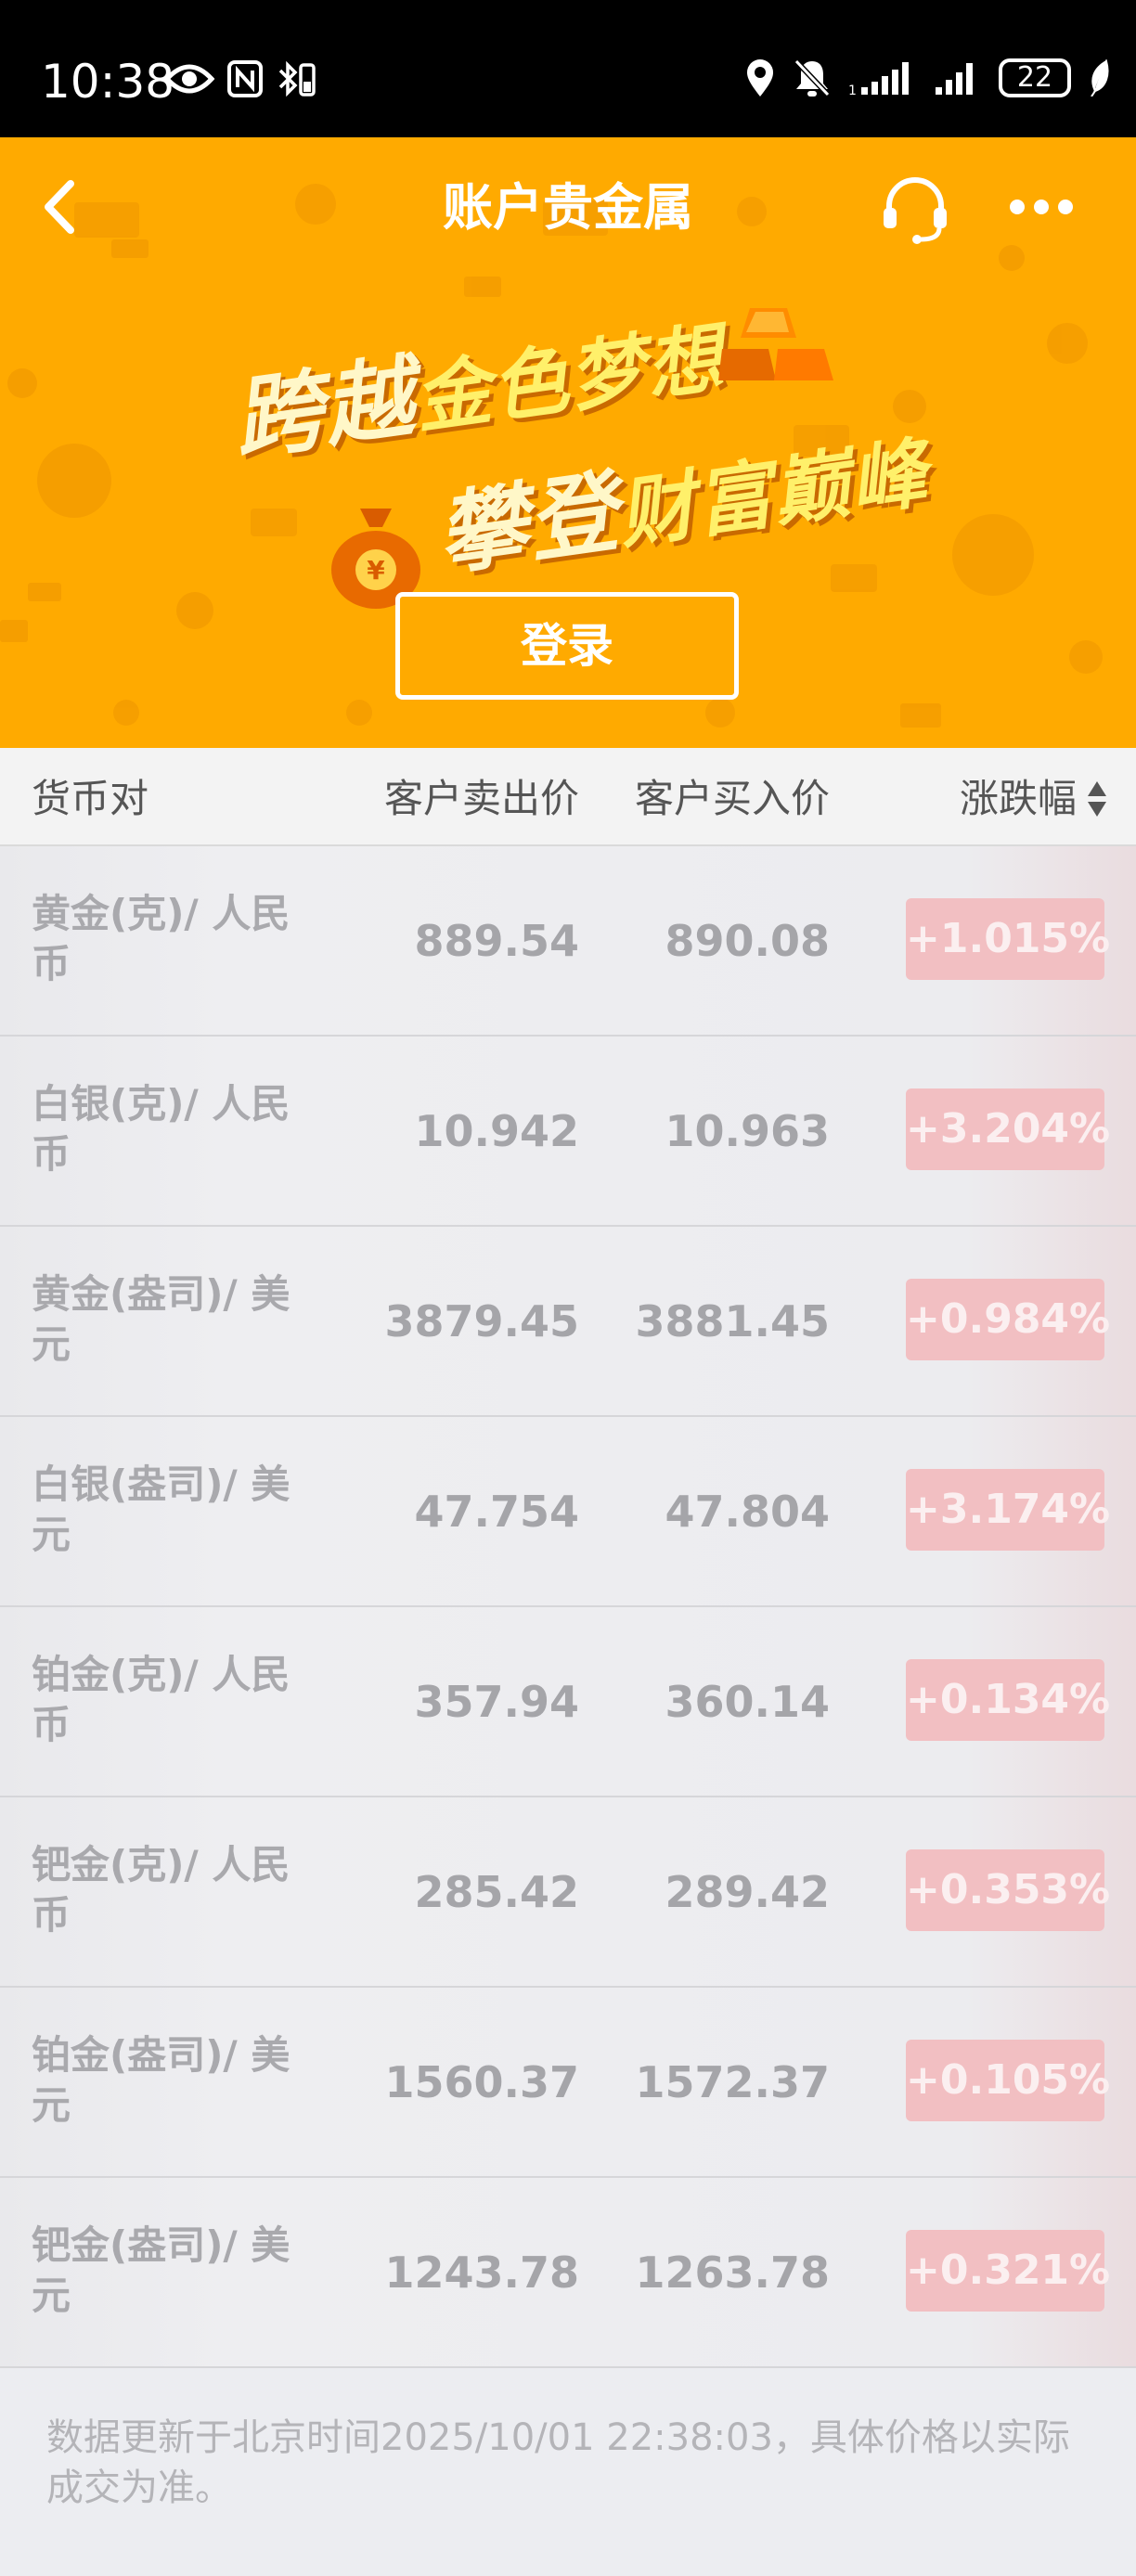 The height and width of the screenshot is (2576, 1136). I want to click on status-time: 10:38, so click(108, 82).